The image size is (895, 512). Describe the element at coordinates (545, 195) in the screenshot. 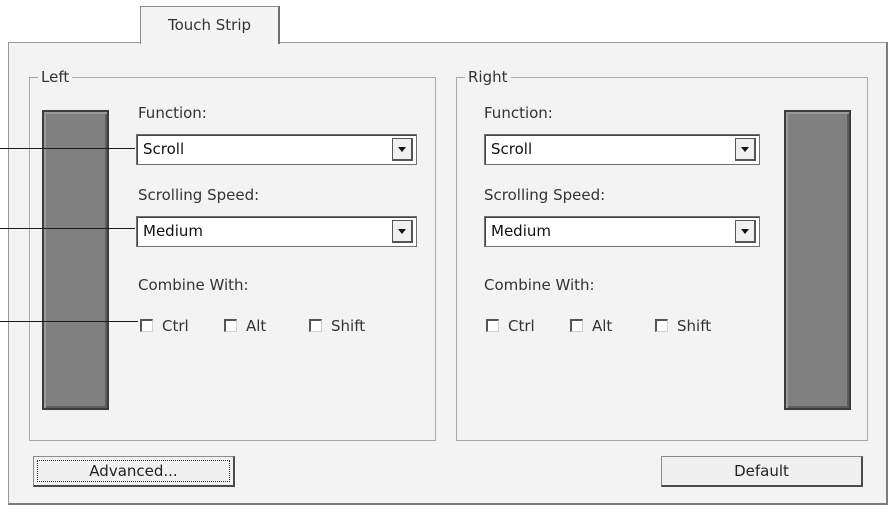

I see `right-scrolling-speed-label: Scrolling Speed:` at that location.